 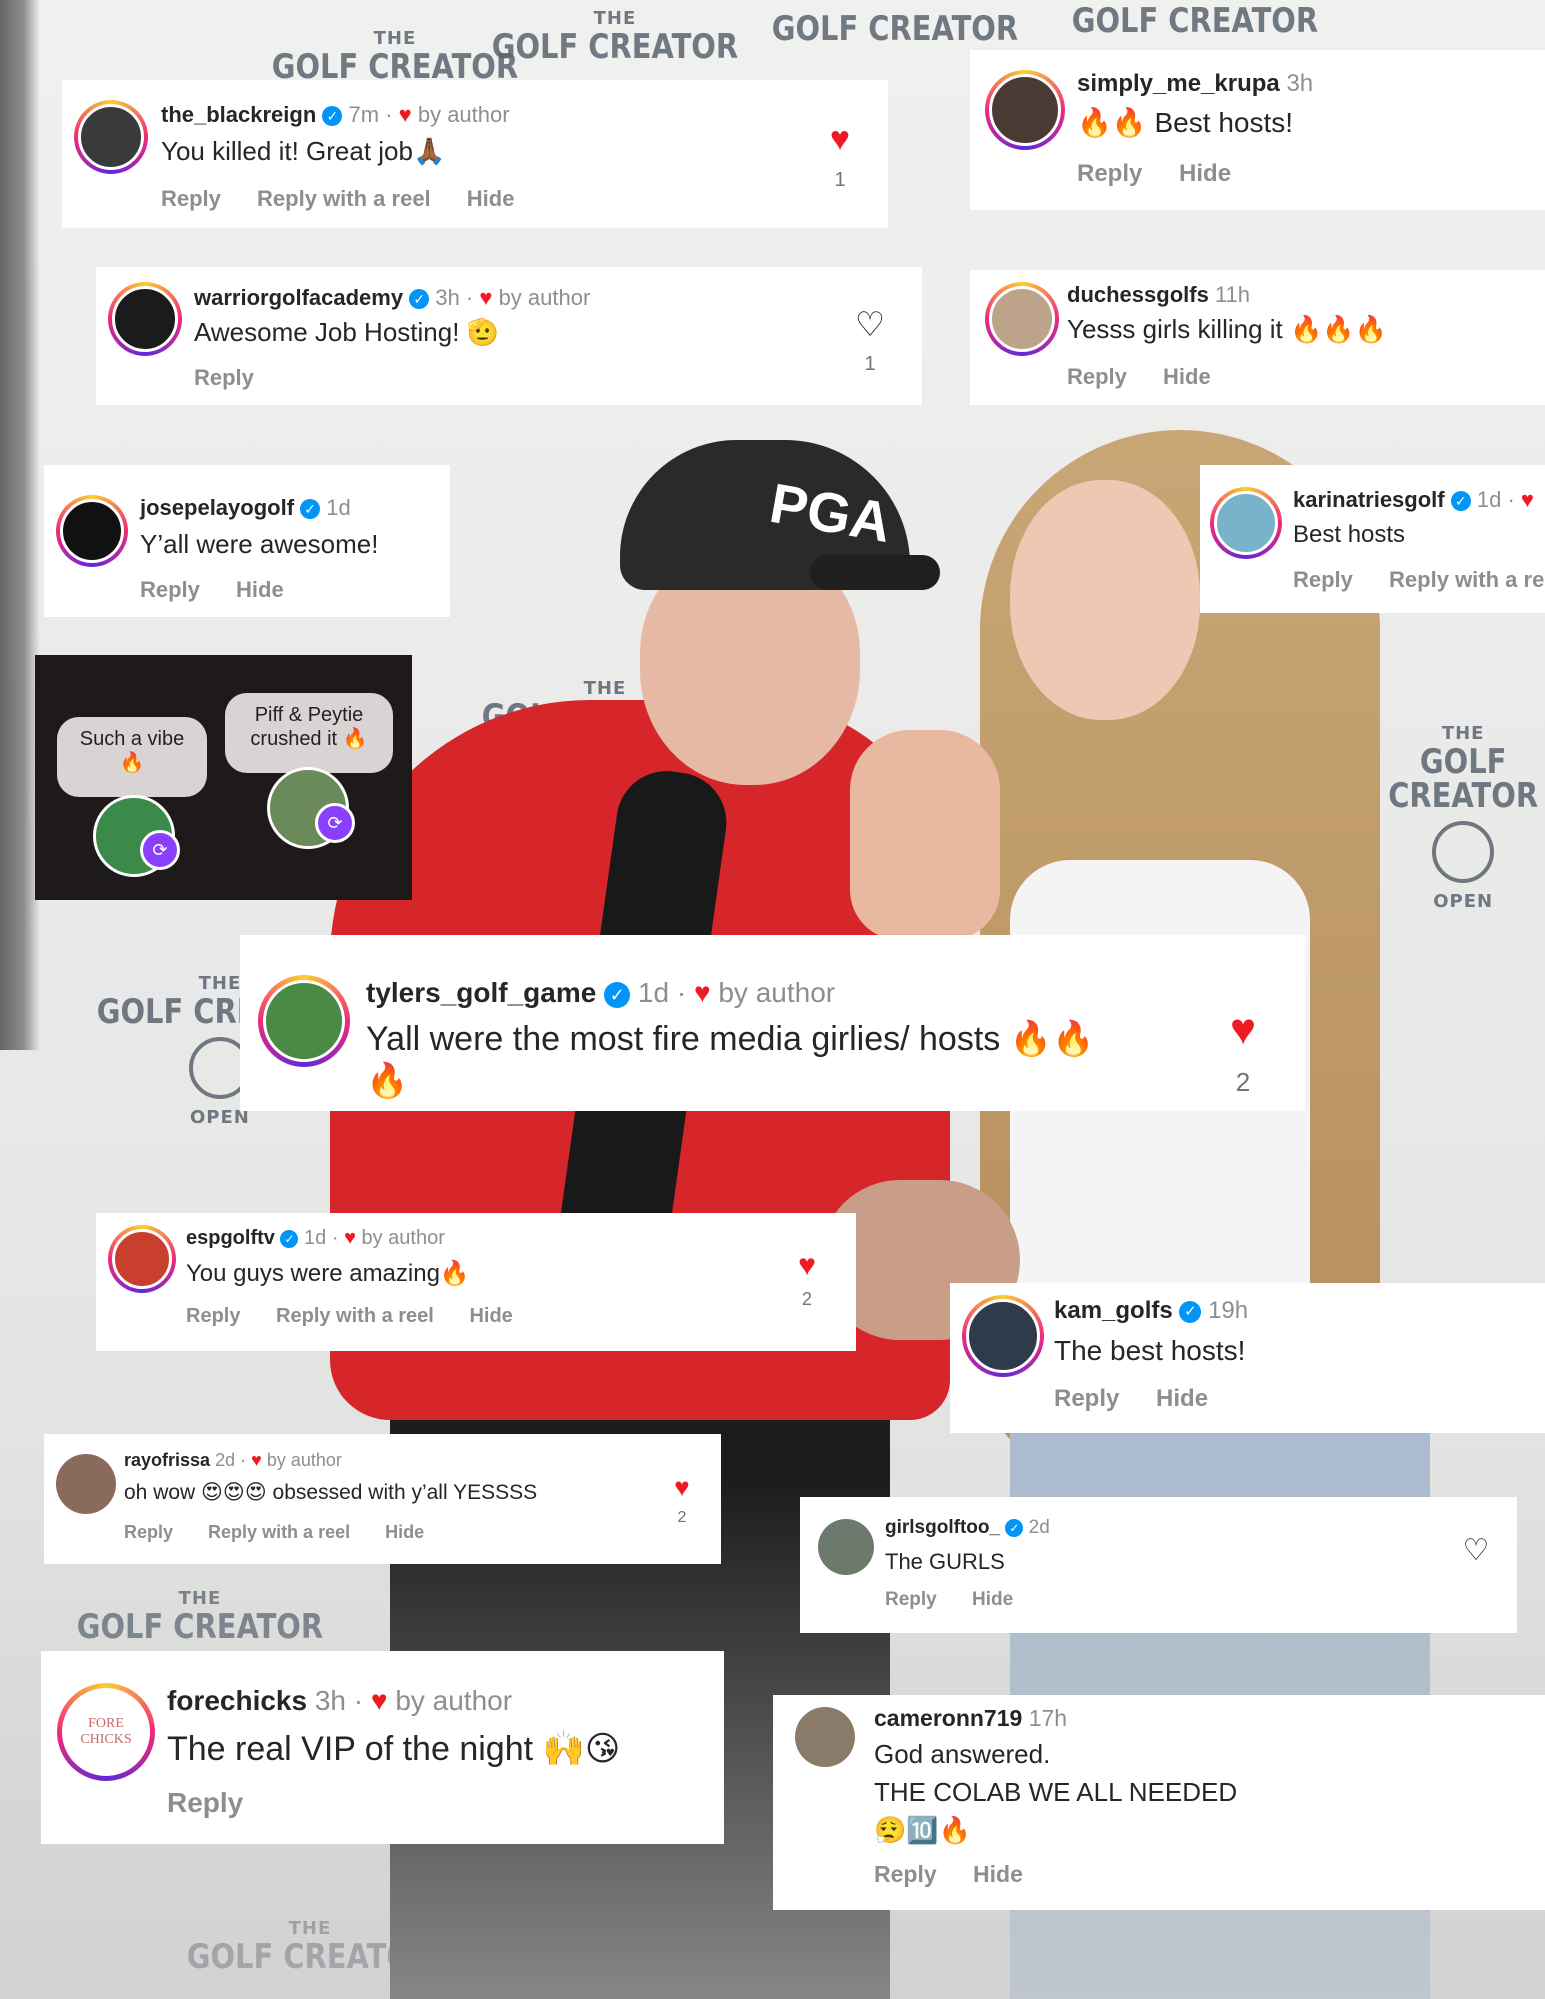 I want to click on username: karinatriesgolf, so click(x=1369, y=499).